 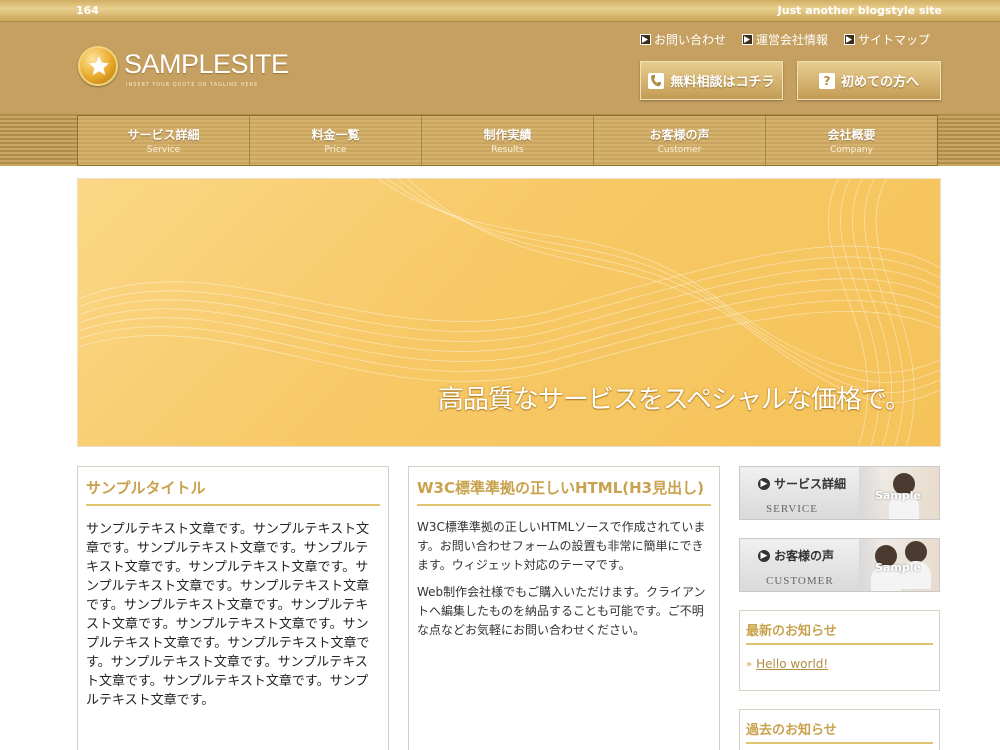 What do you see at coordinates (859, 10) in the screenshot?
I see `site-description: Just another blogstyle site` at bounding box center [859, 10].